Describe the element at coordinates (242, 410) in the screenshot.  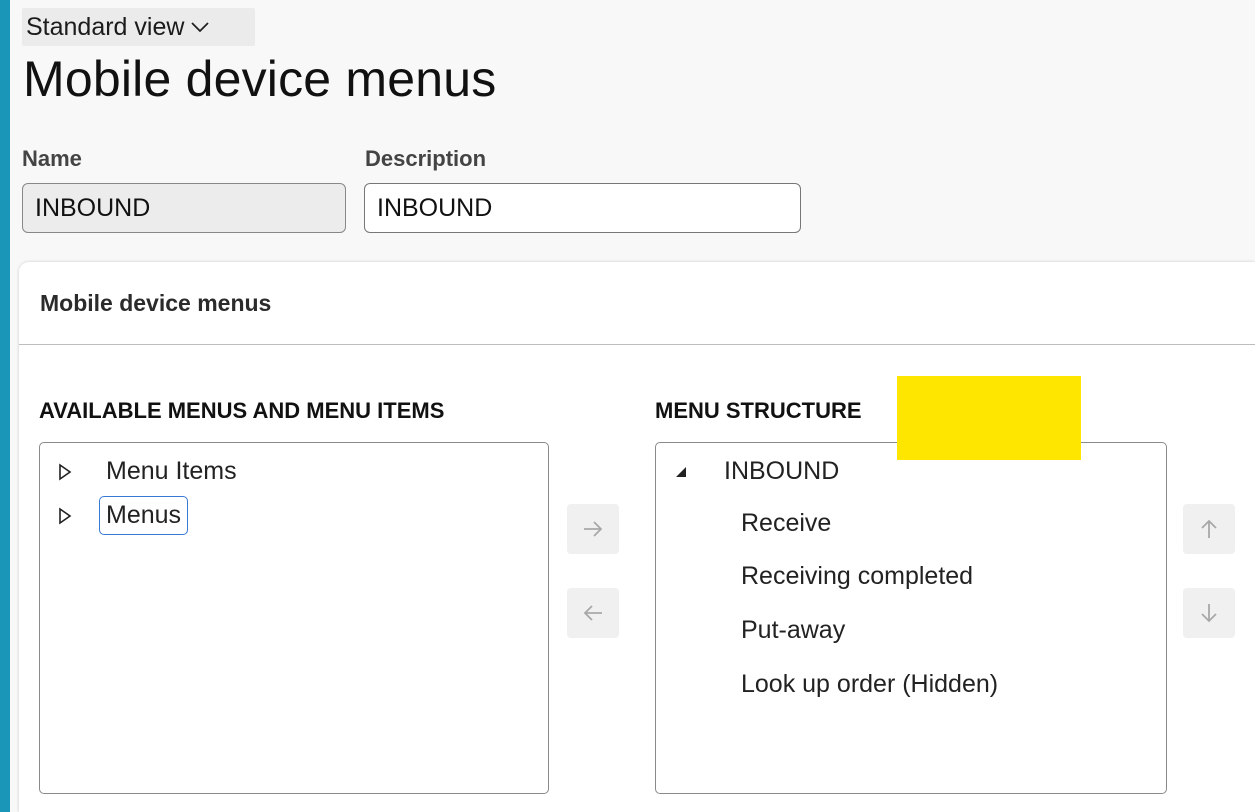
I see `available-menus-heading: AVAILABLE MENUS AND MENU ITEMS` at that location.